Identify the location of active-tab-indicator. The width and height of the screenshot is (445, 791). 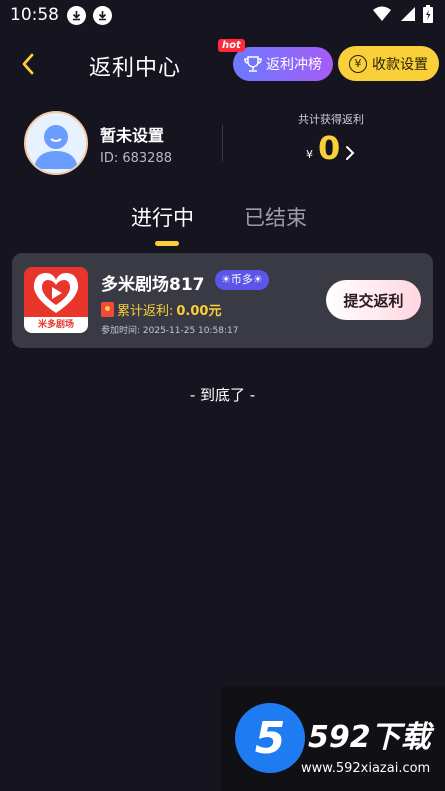
(167, 243).